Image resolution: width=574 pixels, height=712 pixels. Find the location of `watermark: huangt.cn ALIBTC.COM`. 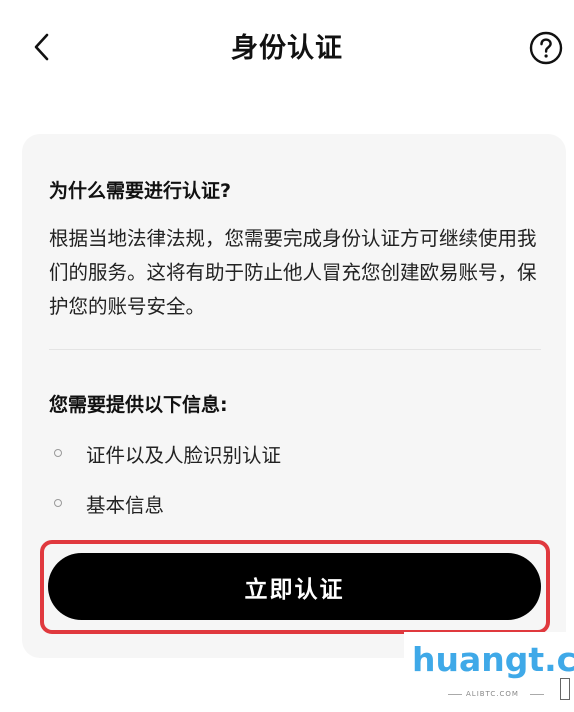

watermark: huangt.cn ALIBTC.COM is located at coordinates (489, 672).